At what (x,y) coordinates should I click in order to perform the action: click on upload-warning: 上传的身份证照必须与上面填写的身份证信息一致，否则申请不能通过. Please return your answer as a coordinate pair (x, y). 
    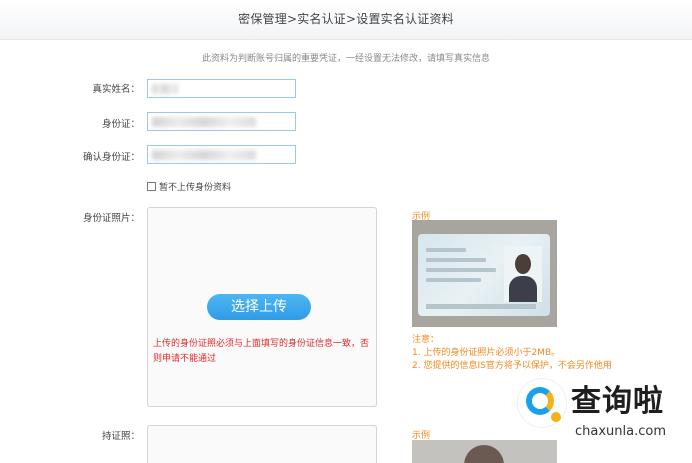
    Looking at the image, I should click on (261, 351).